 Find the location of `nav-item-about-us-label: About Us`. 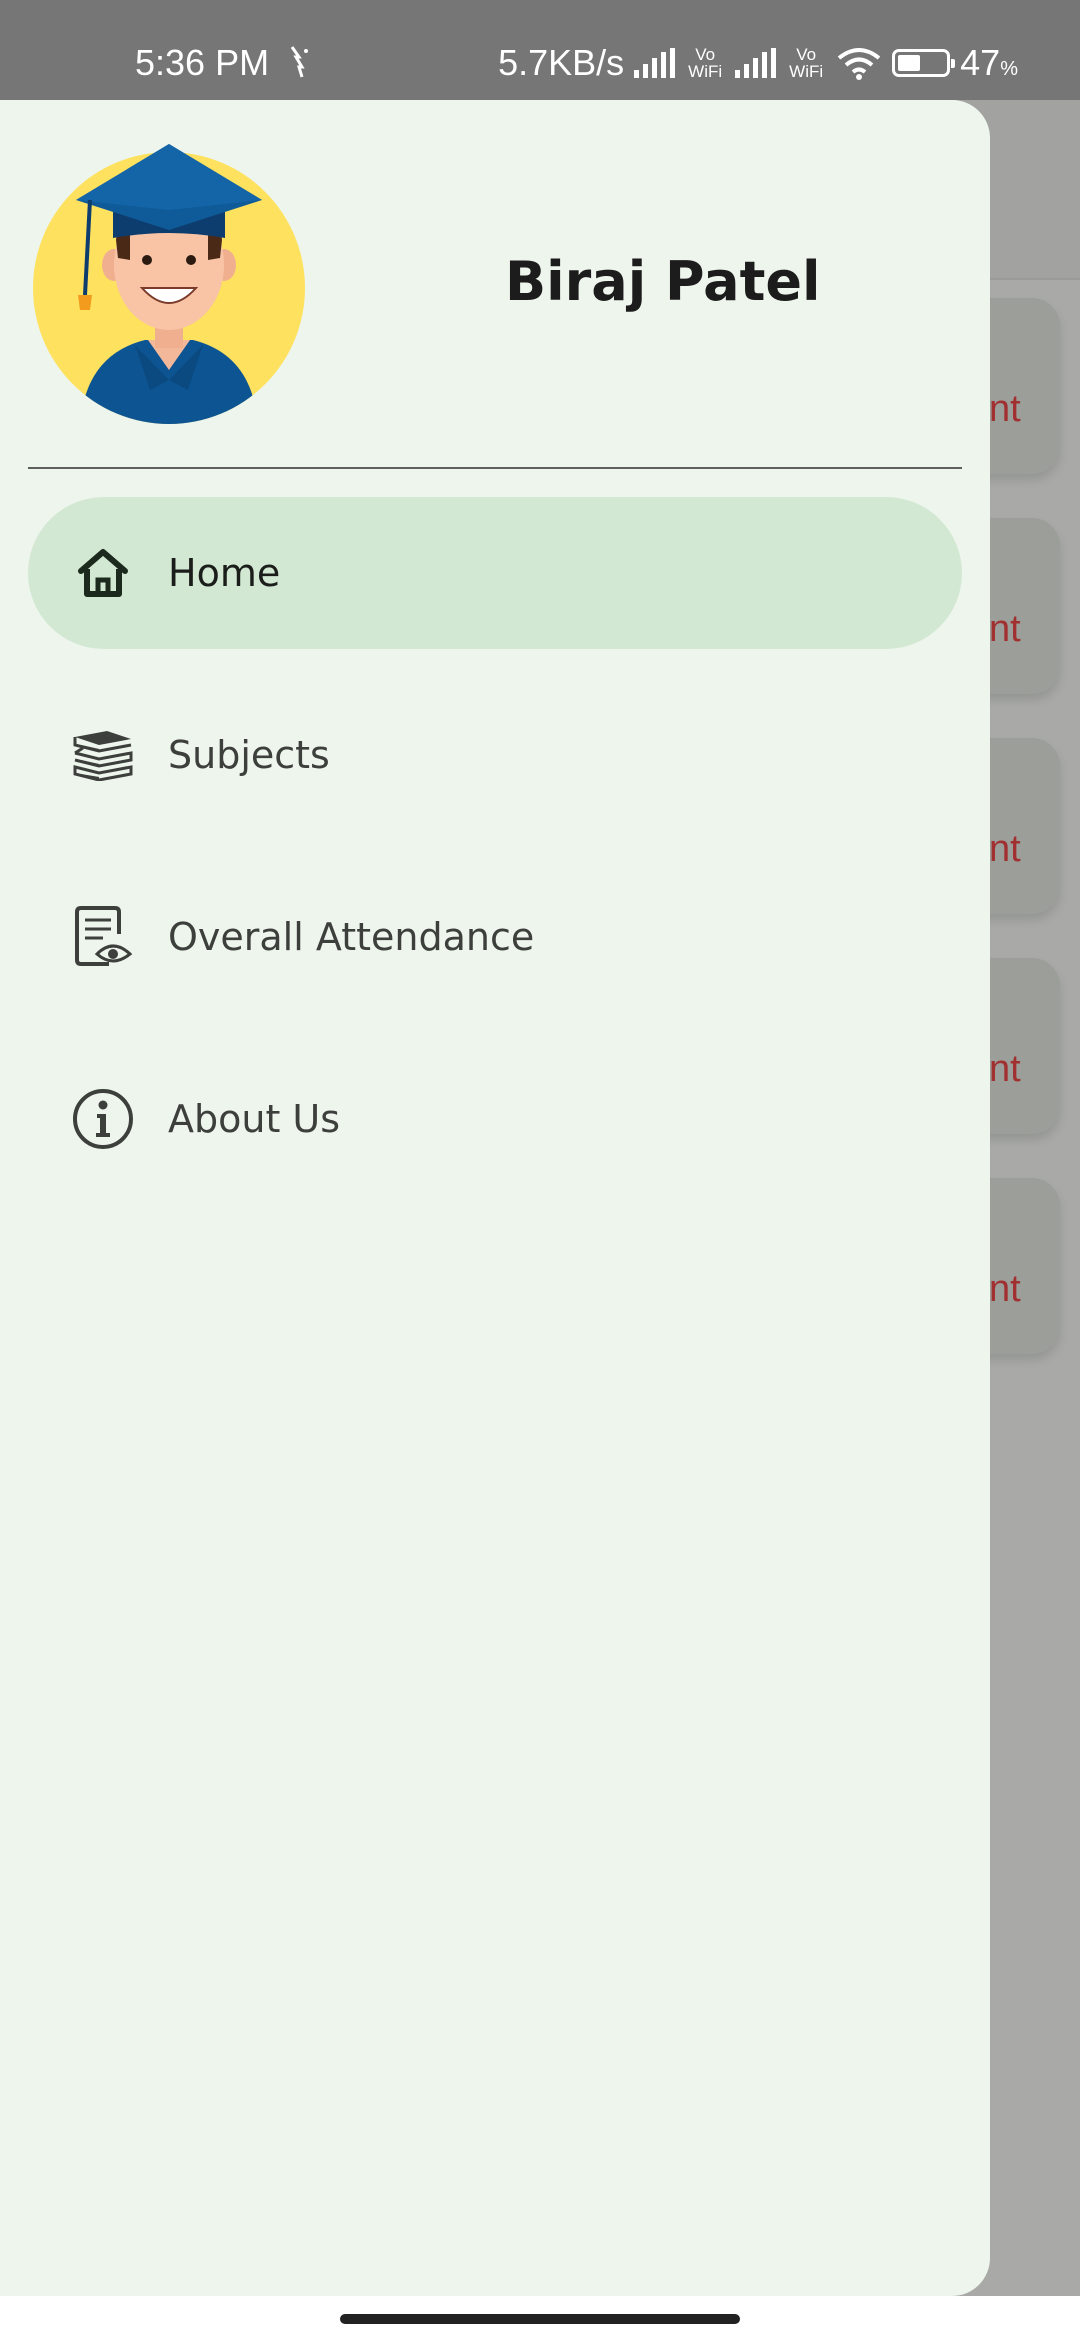

nav-item-about-us-label: About Us is located at coordinates (254, 1119).